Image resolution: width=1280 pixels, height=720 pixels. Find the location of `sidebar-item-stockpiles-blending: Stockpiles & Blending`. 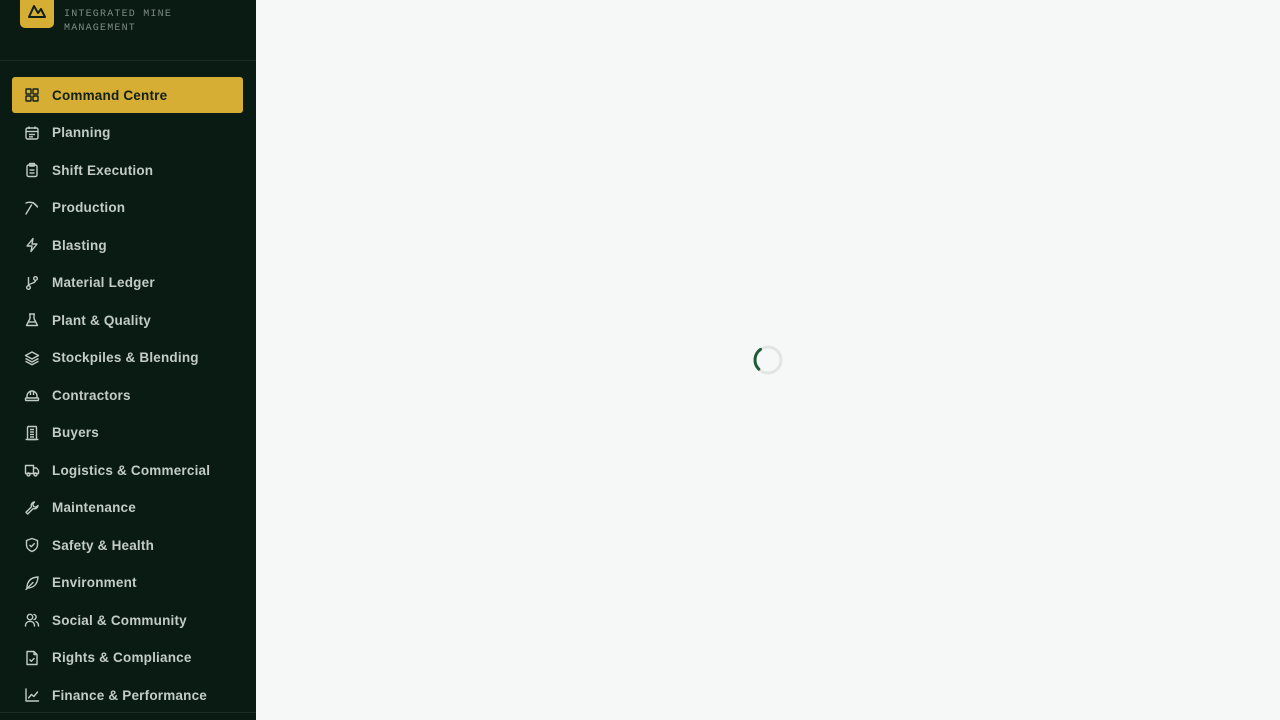

sidebar-item-stockpiles-blending: Stockpiles & Blending is located at coordinates (127, 358).